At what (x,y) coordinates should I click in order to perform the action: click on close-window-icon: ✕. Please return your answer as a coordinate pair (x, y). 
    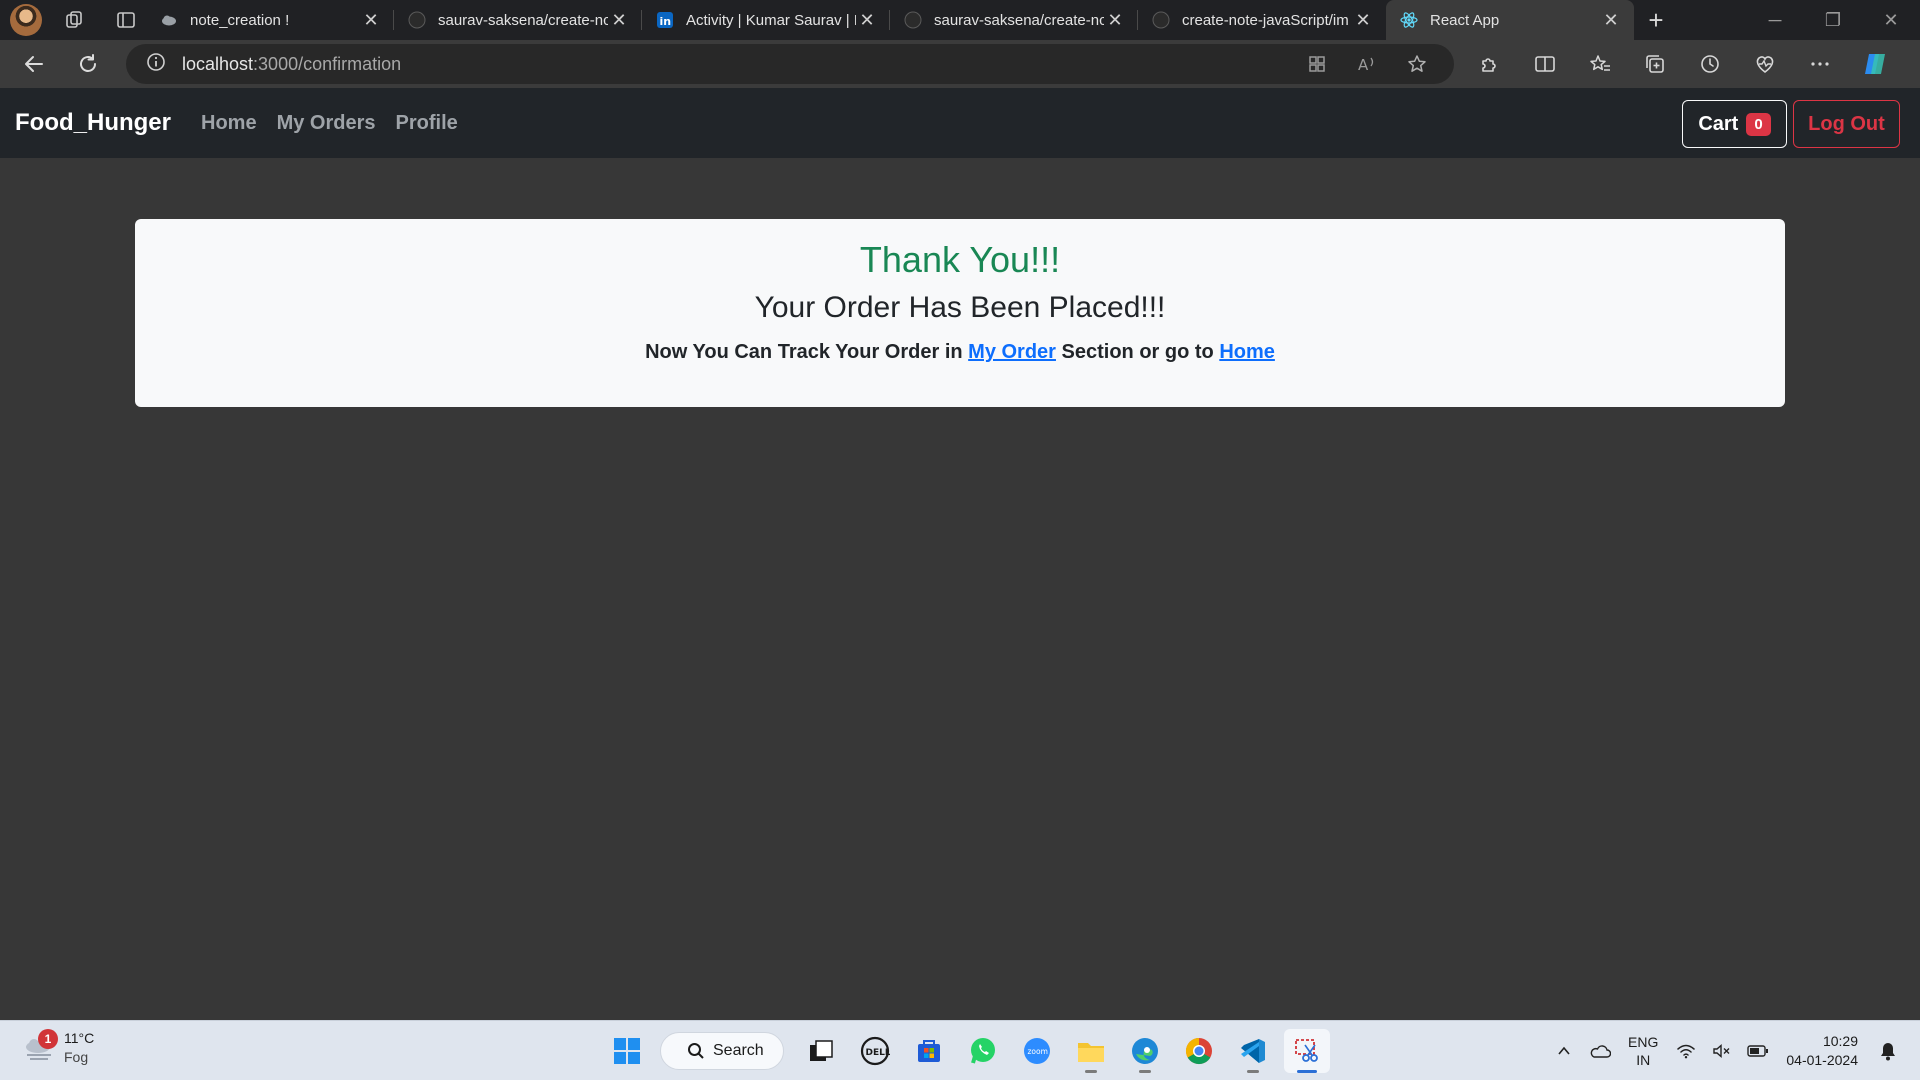
    Looking at the image, I should click on (1891, 20).